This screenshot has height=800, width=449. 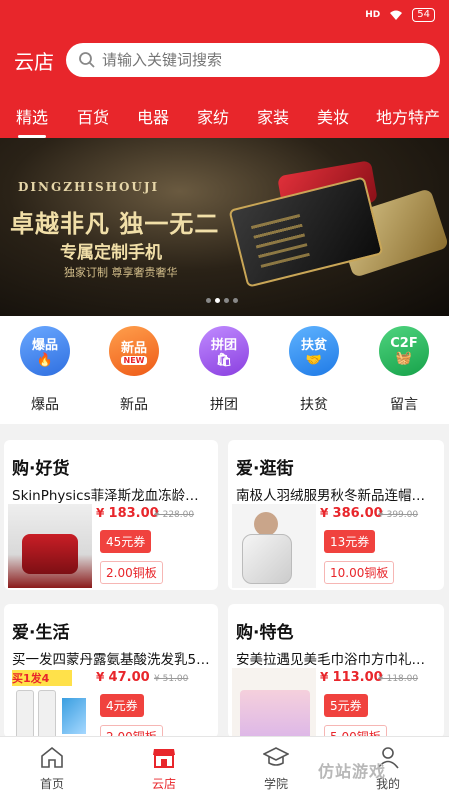 What do you see at coordinates (153, 116) in the screenshot?
I see `tab-dianqi: 电器` at bounding box center [153, 116].